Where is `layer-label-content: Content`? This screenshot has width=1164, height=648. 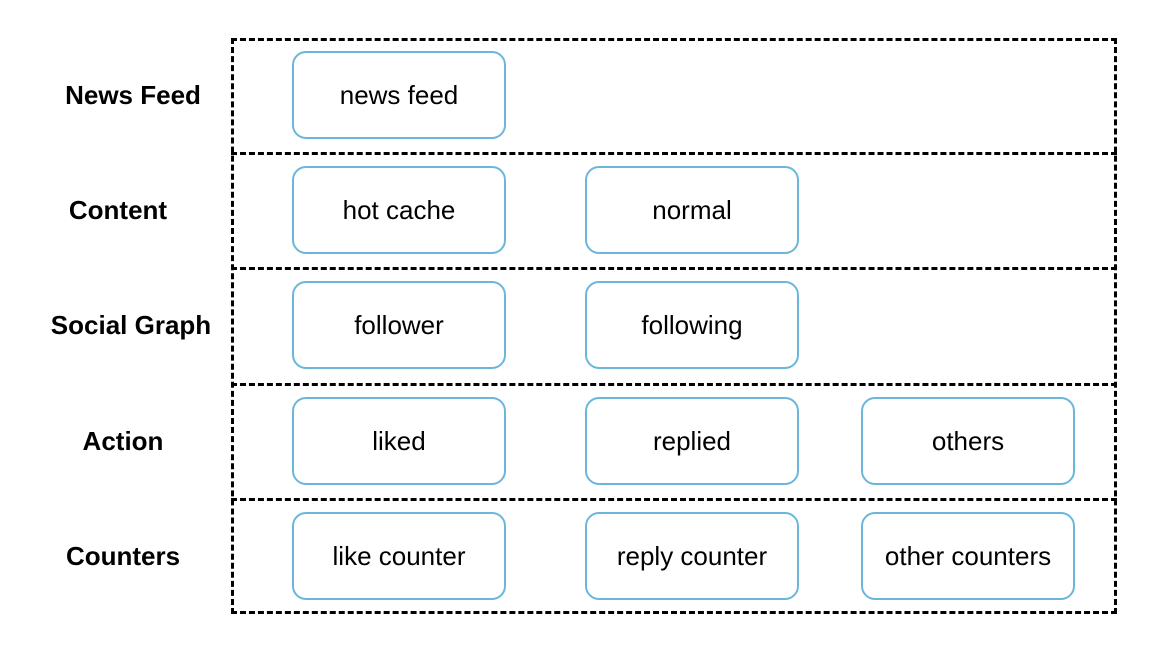
layer-label-content: Content is located at coordinates (118, 210).